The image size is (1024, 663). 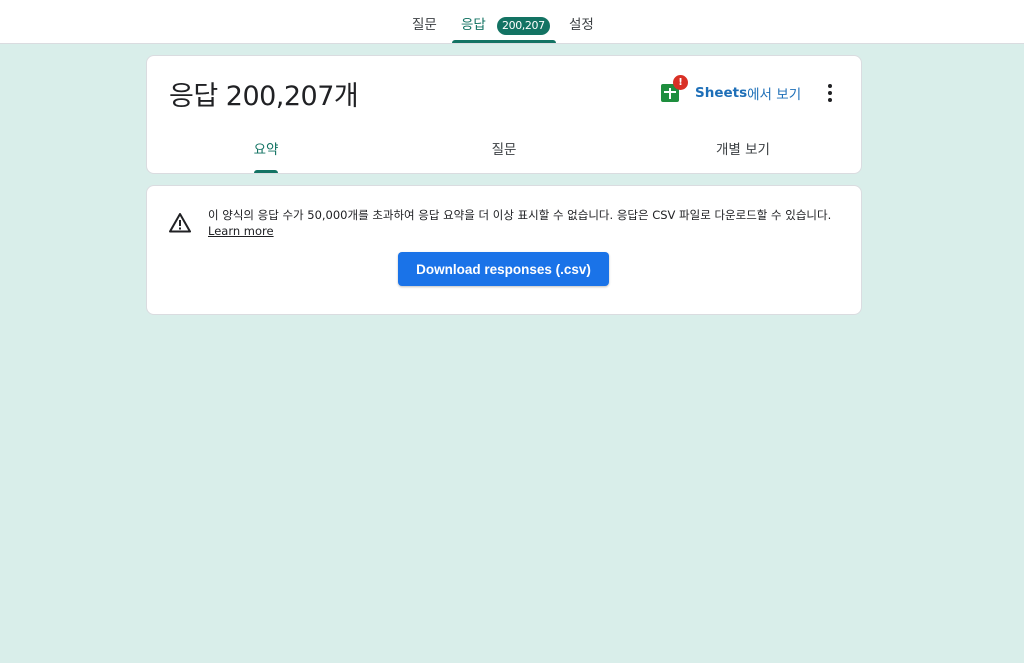 I want to click on active-tab-indicator, so click(x=504, y=41).